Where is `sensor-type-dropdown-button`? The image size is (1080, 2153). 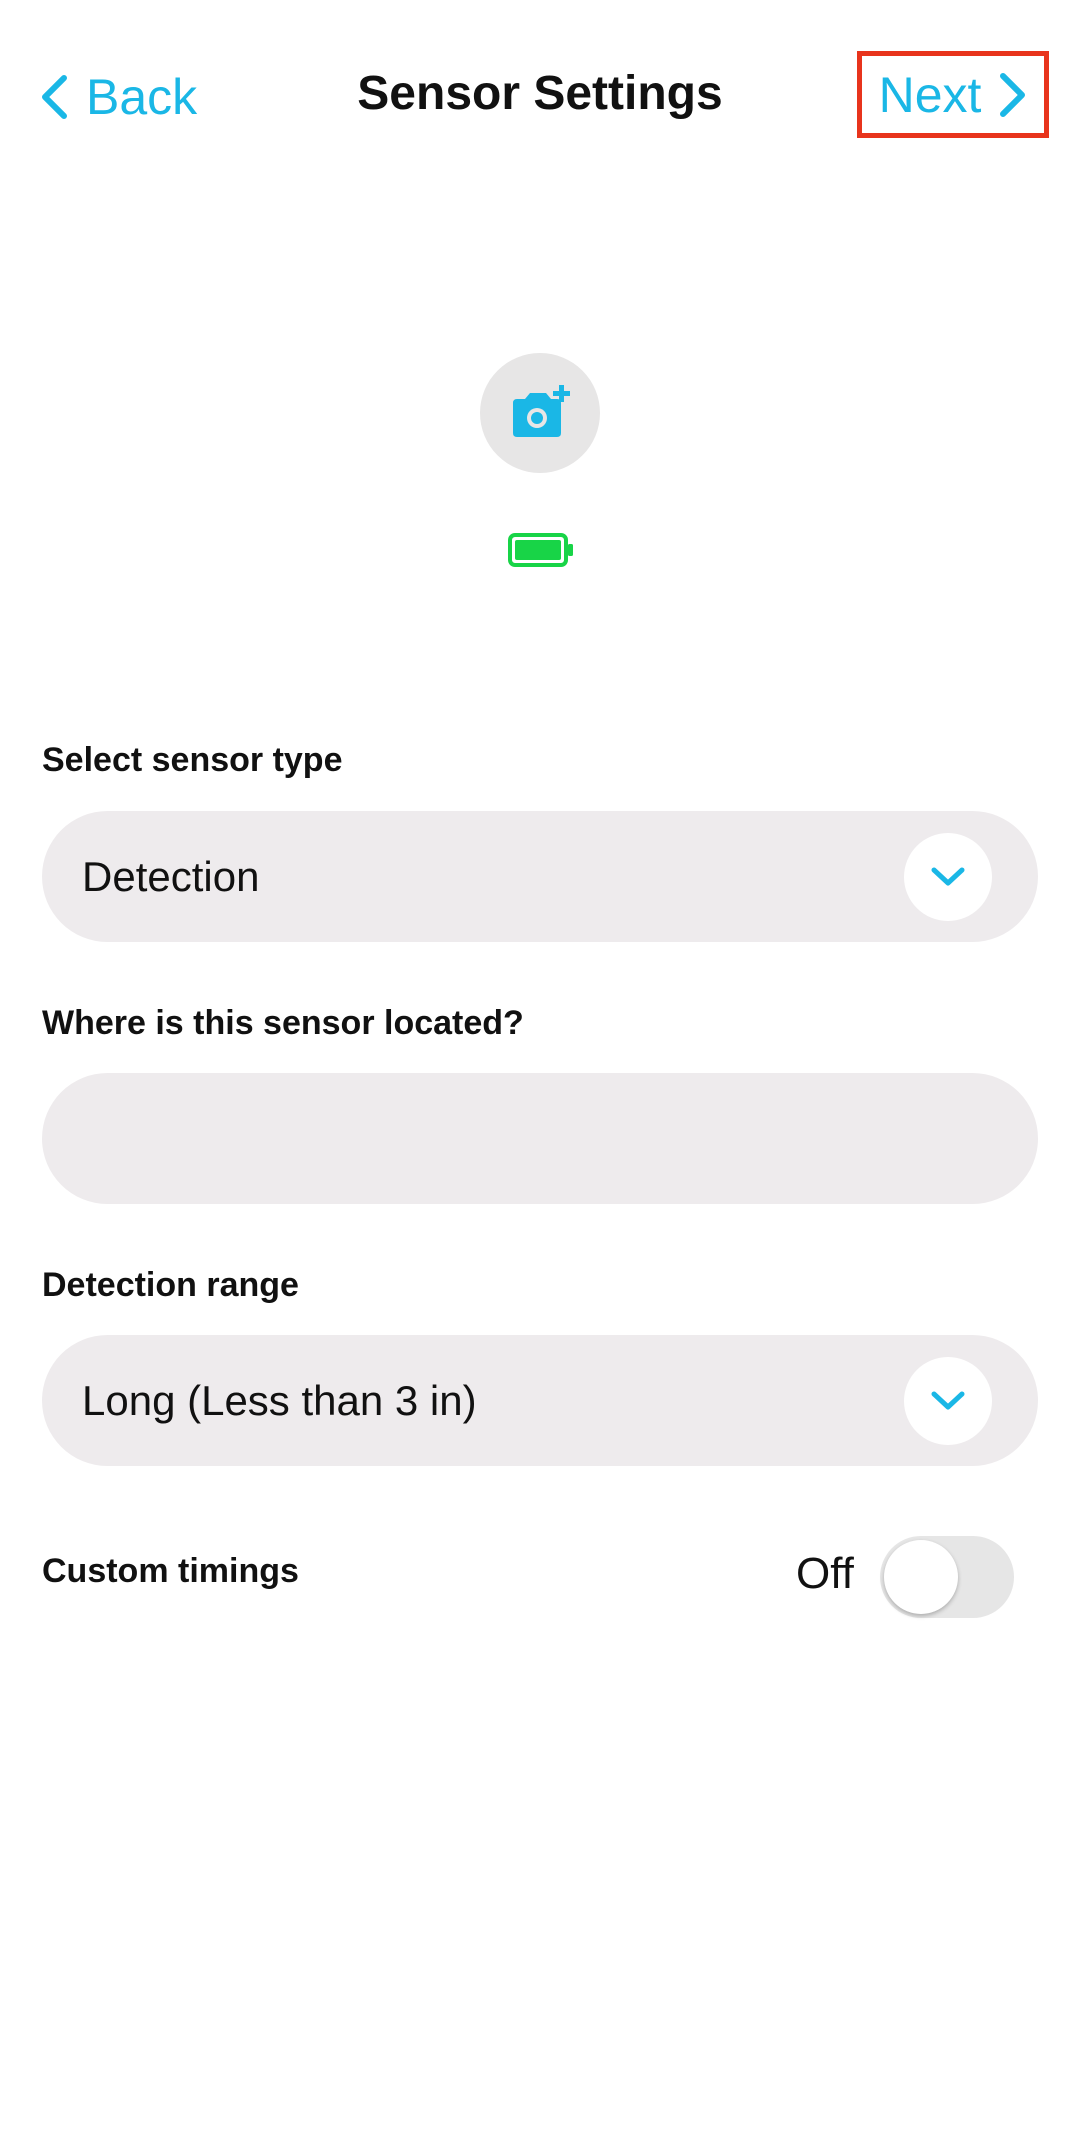
sensor-type-dropdown-button is located at coordinates (948, 877).